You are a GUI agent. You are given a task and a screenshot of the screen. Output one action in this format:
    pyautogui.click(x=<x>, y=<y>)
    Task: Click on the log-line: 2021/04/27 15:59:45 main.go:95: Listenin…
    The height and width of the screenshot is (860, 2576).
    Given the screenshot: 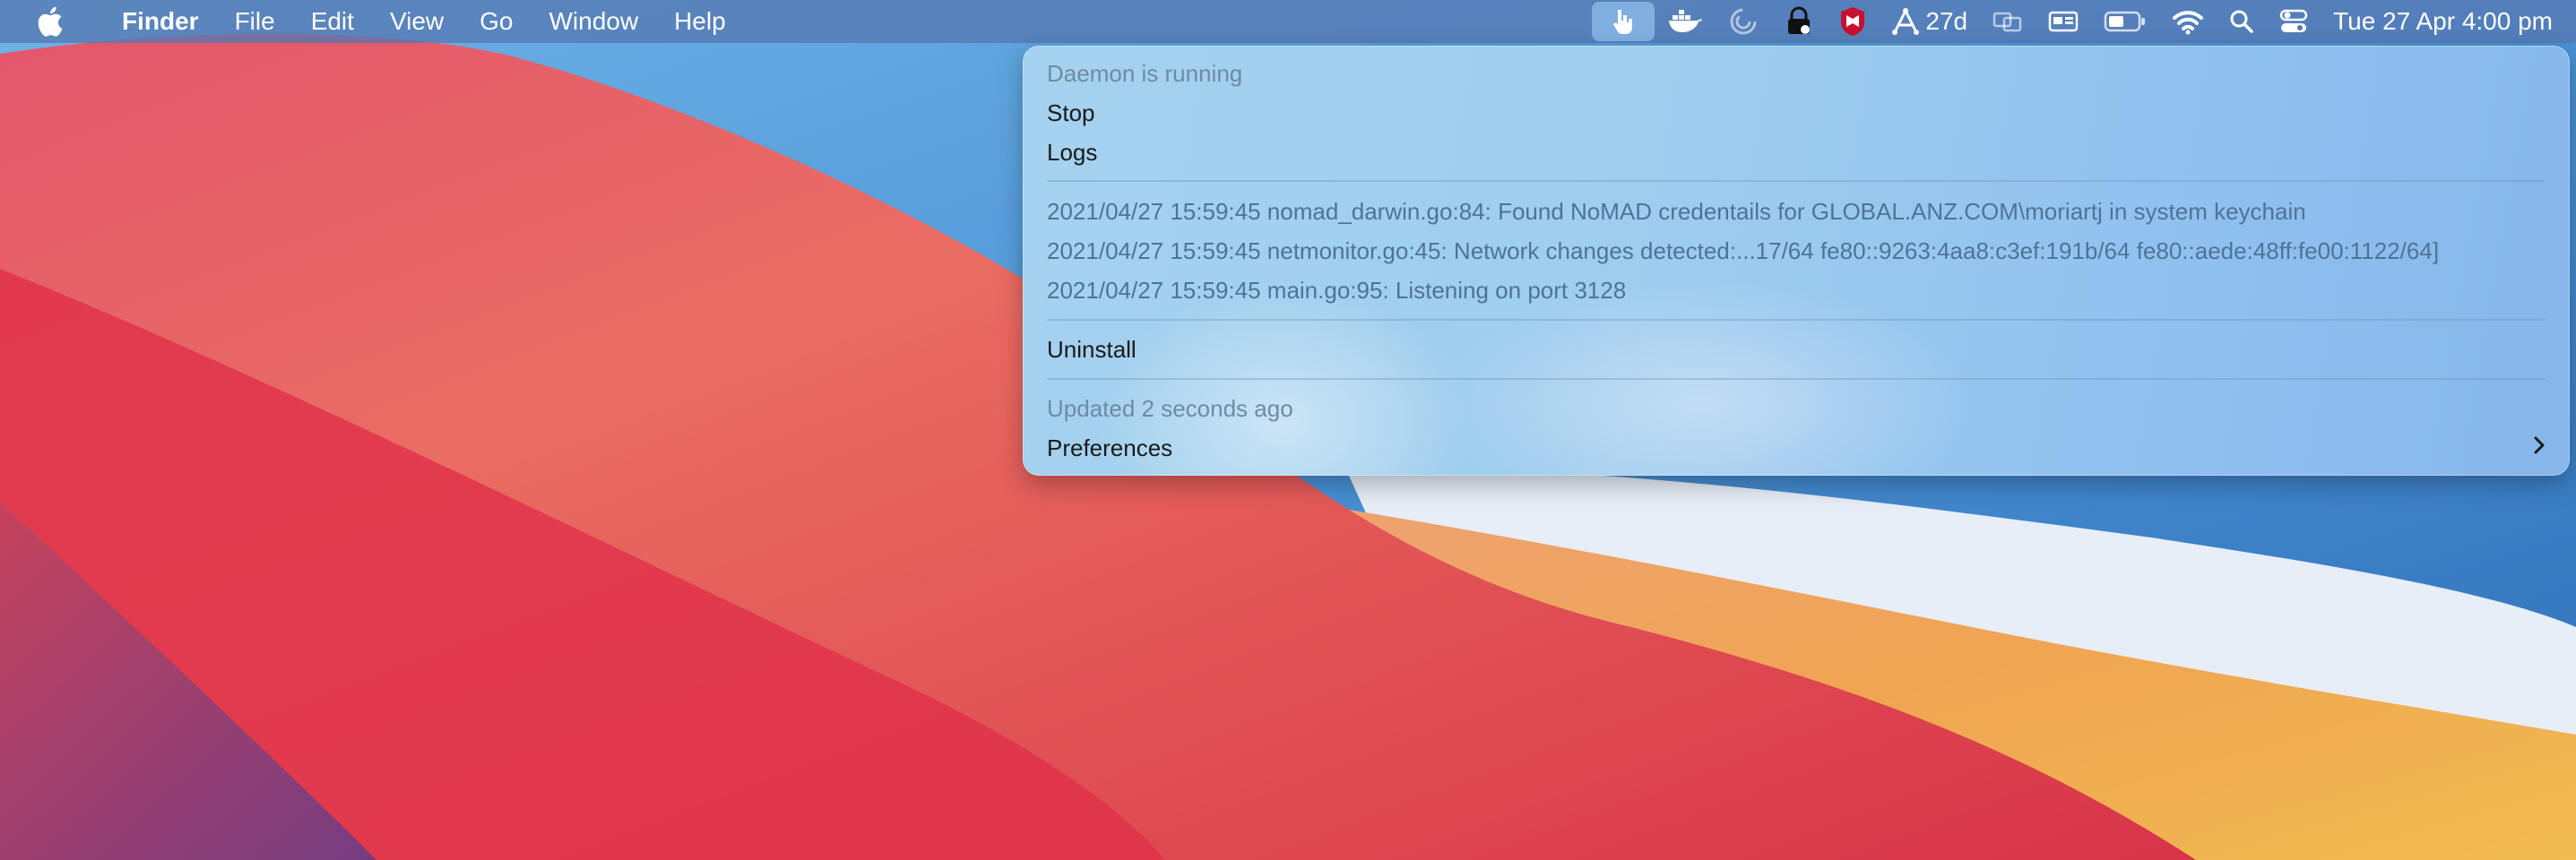 What is the action you would take?
    pyautogui.click(x=1336, y=290)
    